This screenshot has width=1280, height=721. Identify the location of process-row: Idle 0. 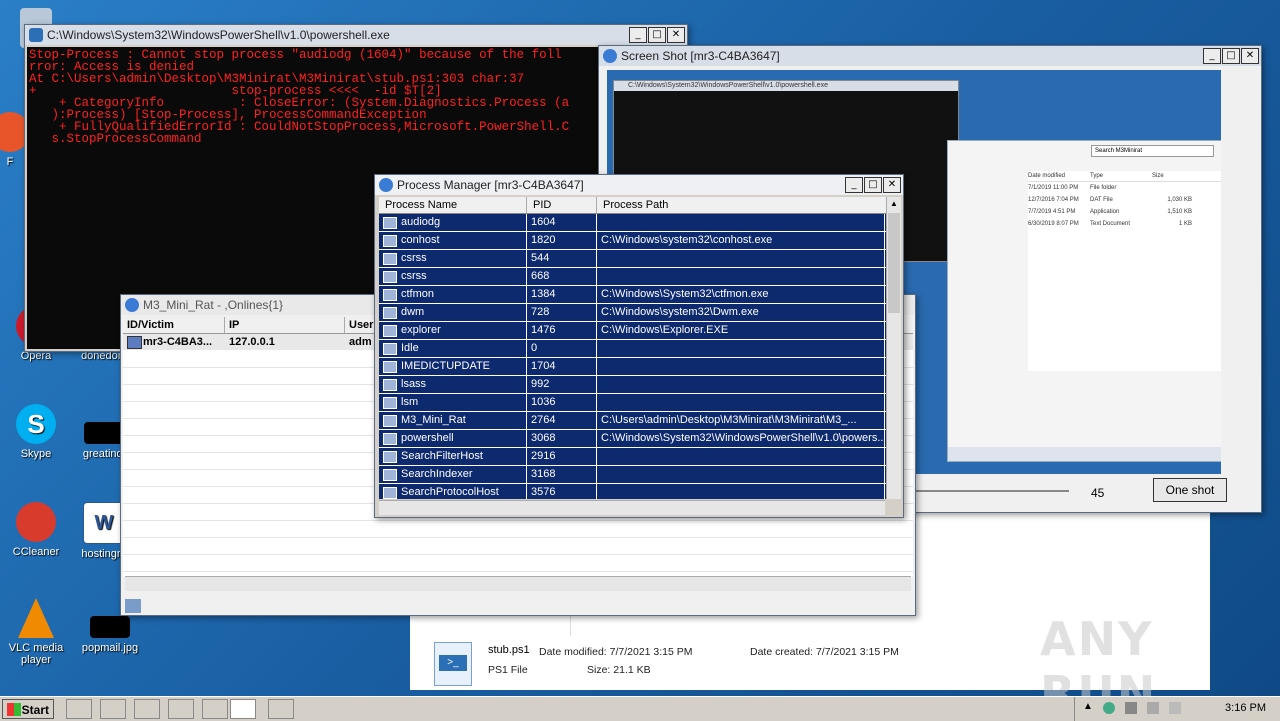
(633, 349).